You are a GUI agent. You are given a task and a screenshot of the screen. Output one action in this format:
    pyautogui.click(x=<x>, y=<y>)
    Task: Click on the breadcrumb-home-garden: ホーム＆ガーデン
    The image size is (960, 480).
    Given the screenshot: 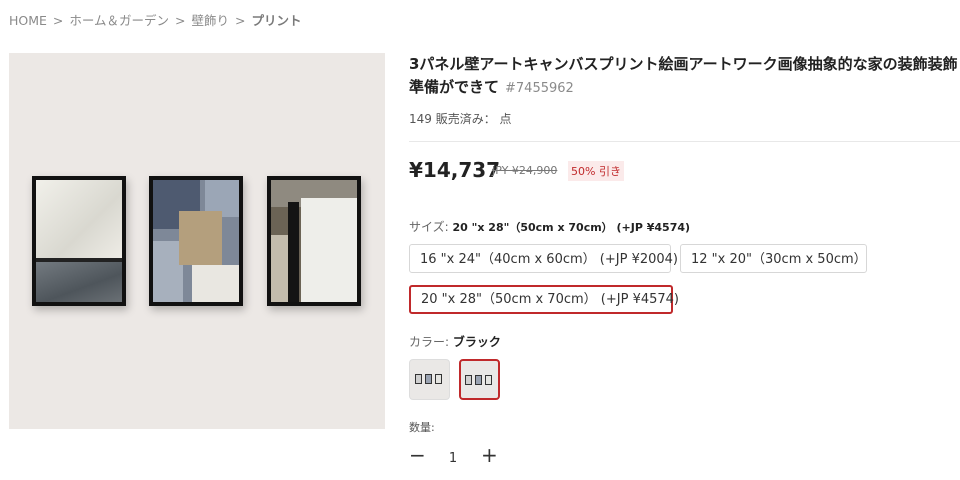 What is the action you would take?
    pyautogui.click(x=119, y=20)
    